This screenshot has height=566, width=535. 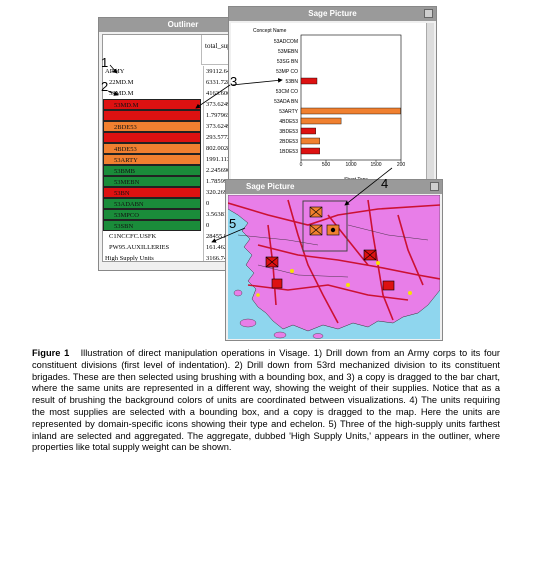 I want to click on figure-label: Figure 1, so click(x=51, y=353).